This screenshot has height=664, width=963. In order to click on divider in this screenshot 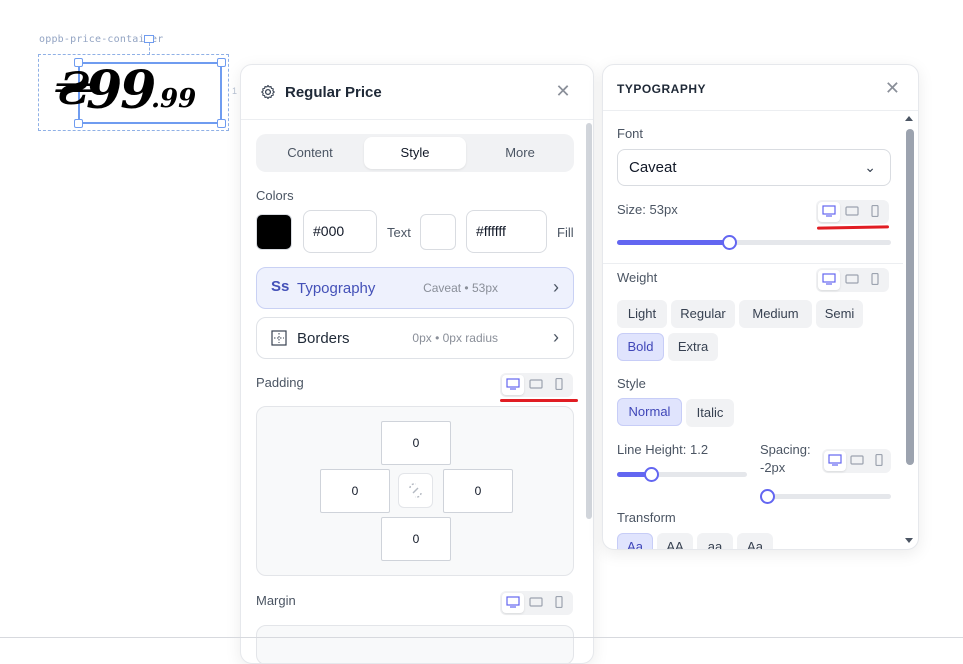, I will do `click(753, 263)`.